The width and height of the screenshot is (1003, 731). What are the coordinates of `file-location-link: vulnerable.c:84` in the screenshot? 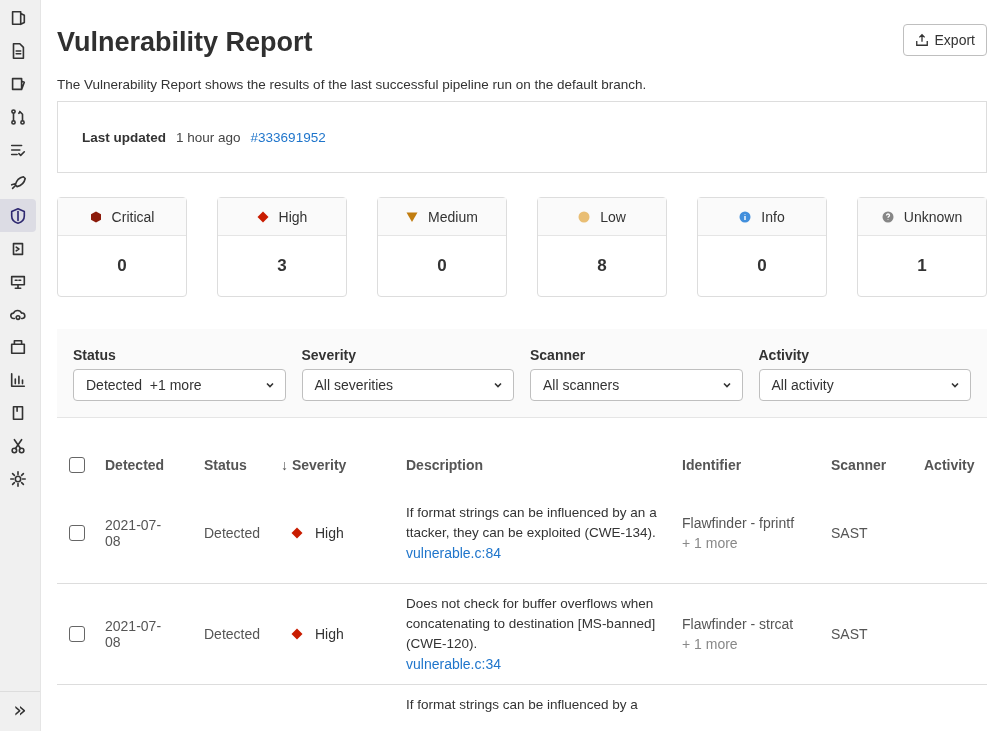 It's located at (532, 553).